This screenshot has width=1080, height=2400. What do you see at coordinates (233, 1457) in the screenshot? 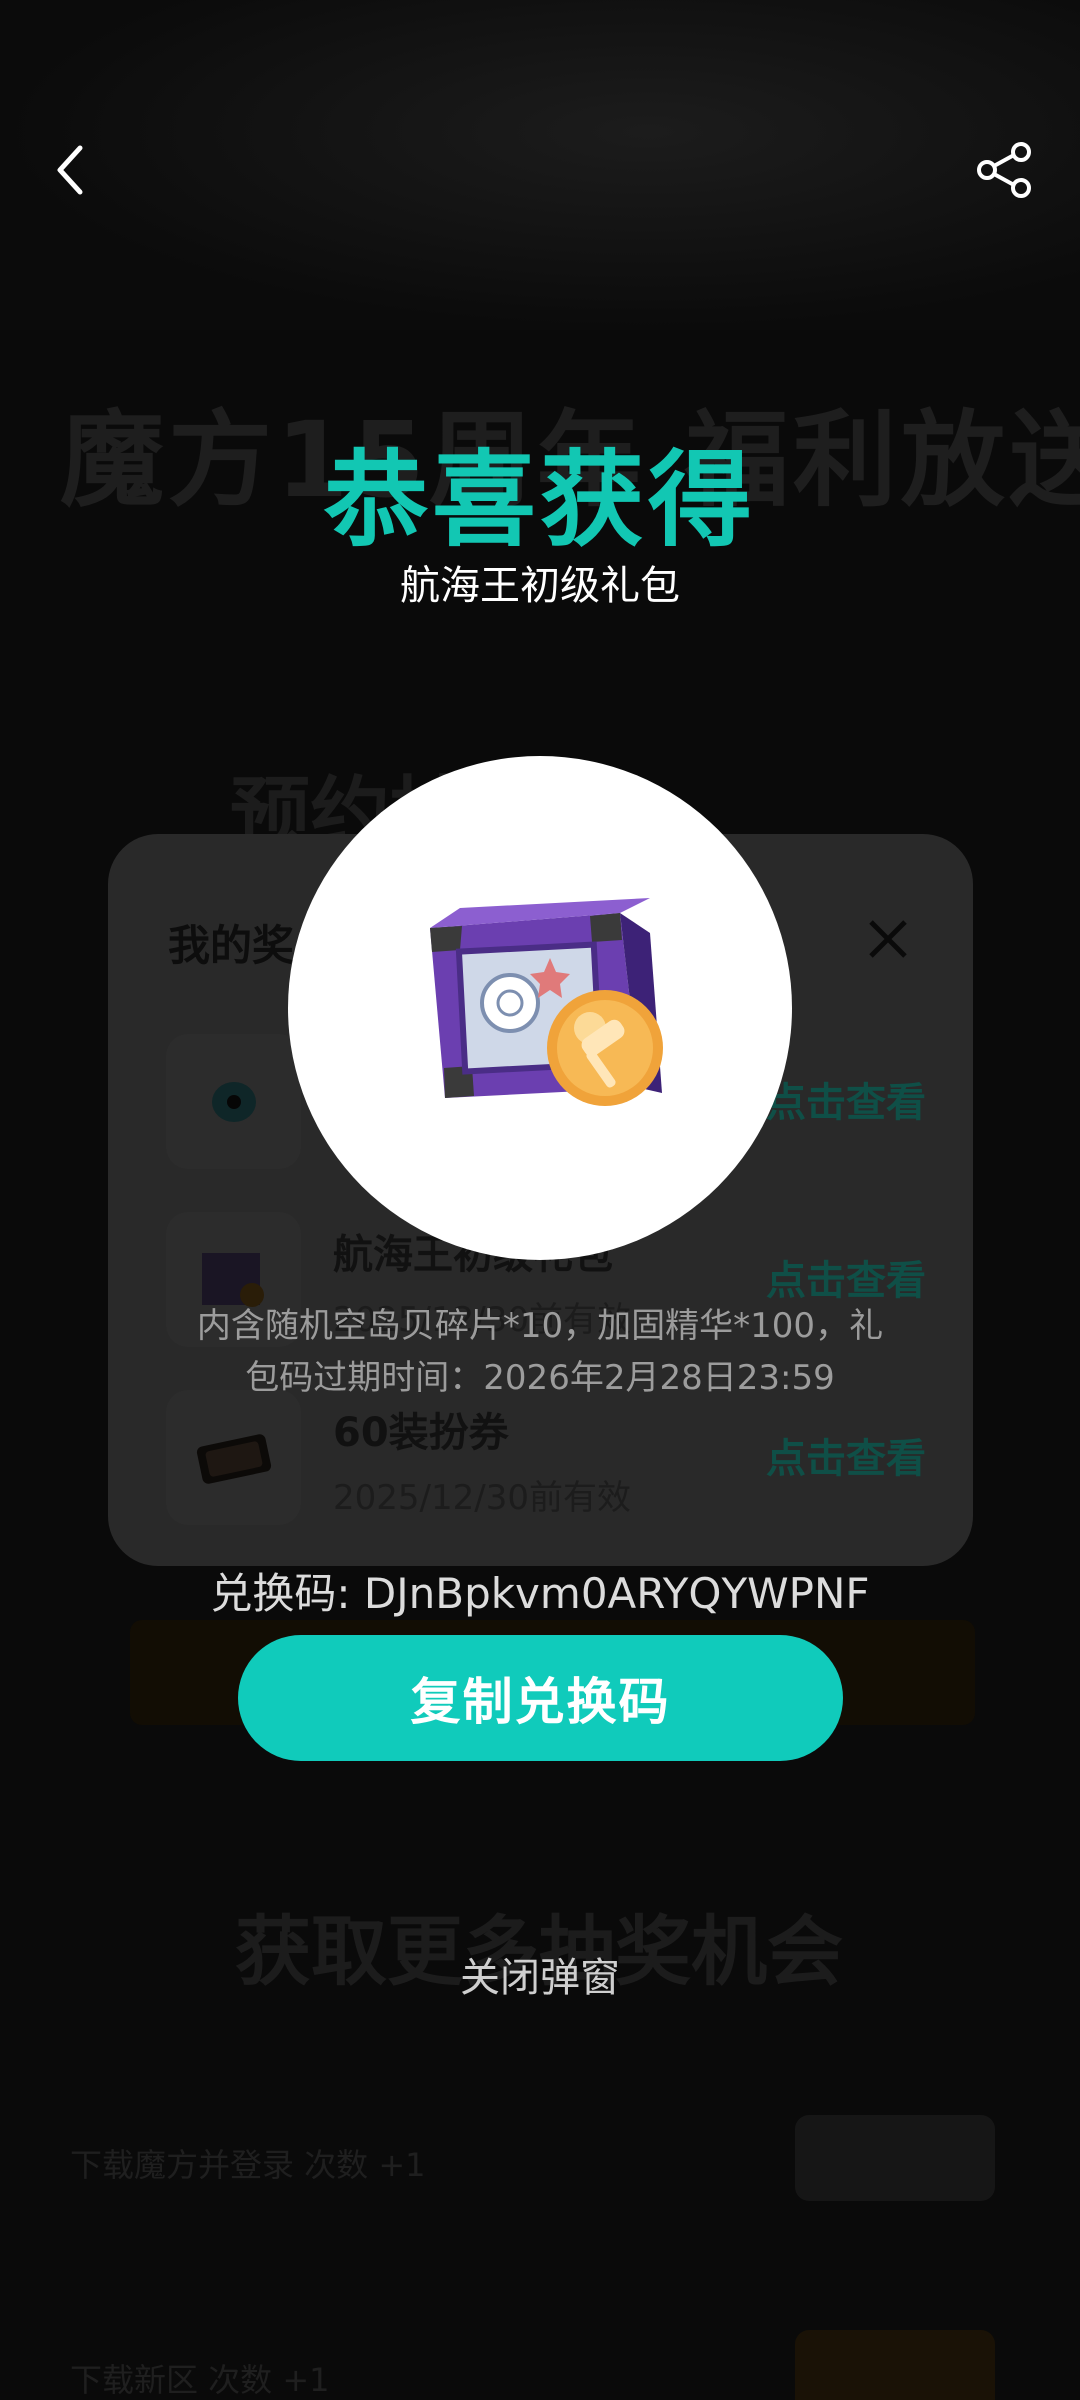
I see `ticket-icon` at bounding box center [233, 1457].